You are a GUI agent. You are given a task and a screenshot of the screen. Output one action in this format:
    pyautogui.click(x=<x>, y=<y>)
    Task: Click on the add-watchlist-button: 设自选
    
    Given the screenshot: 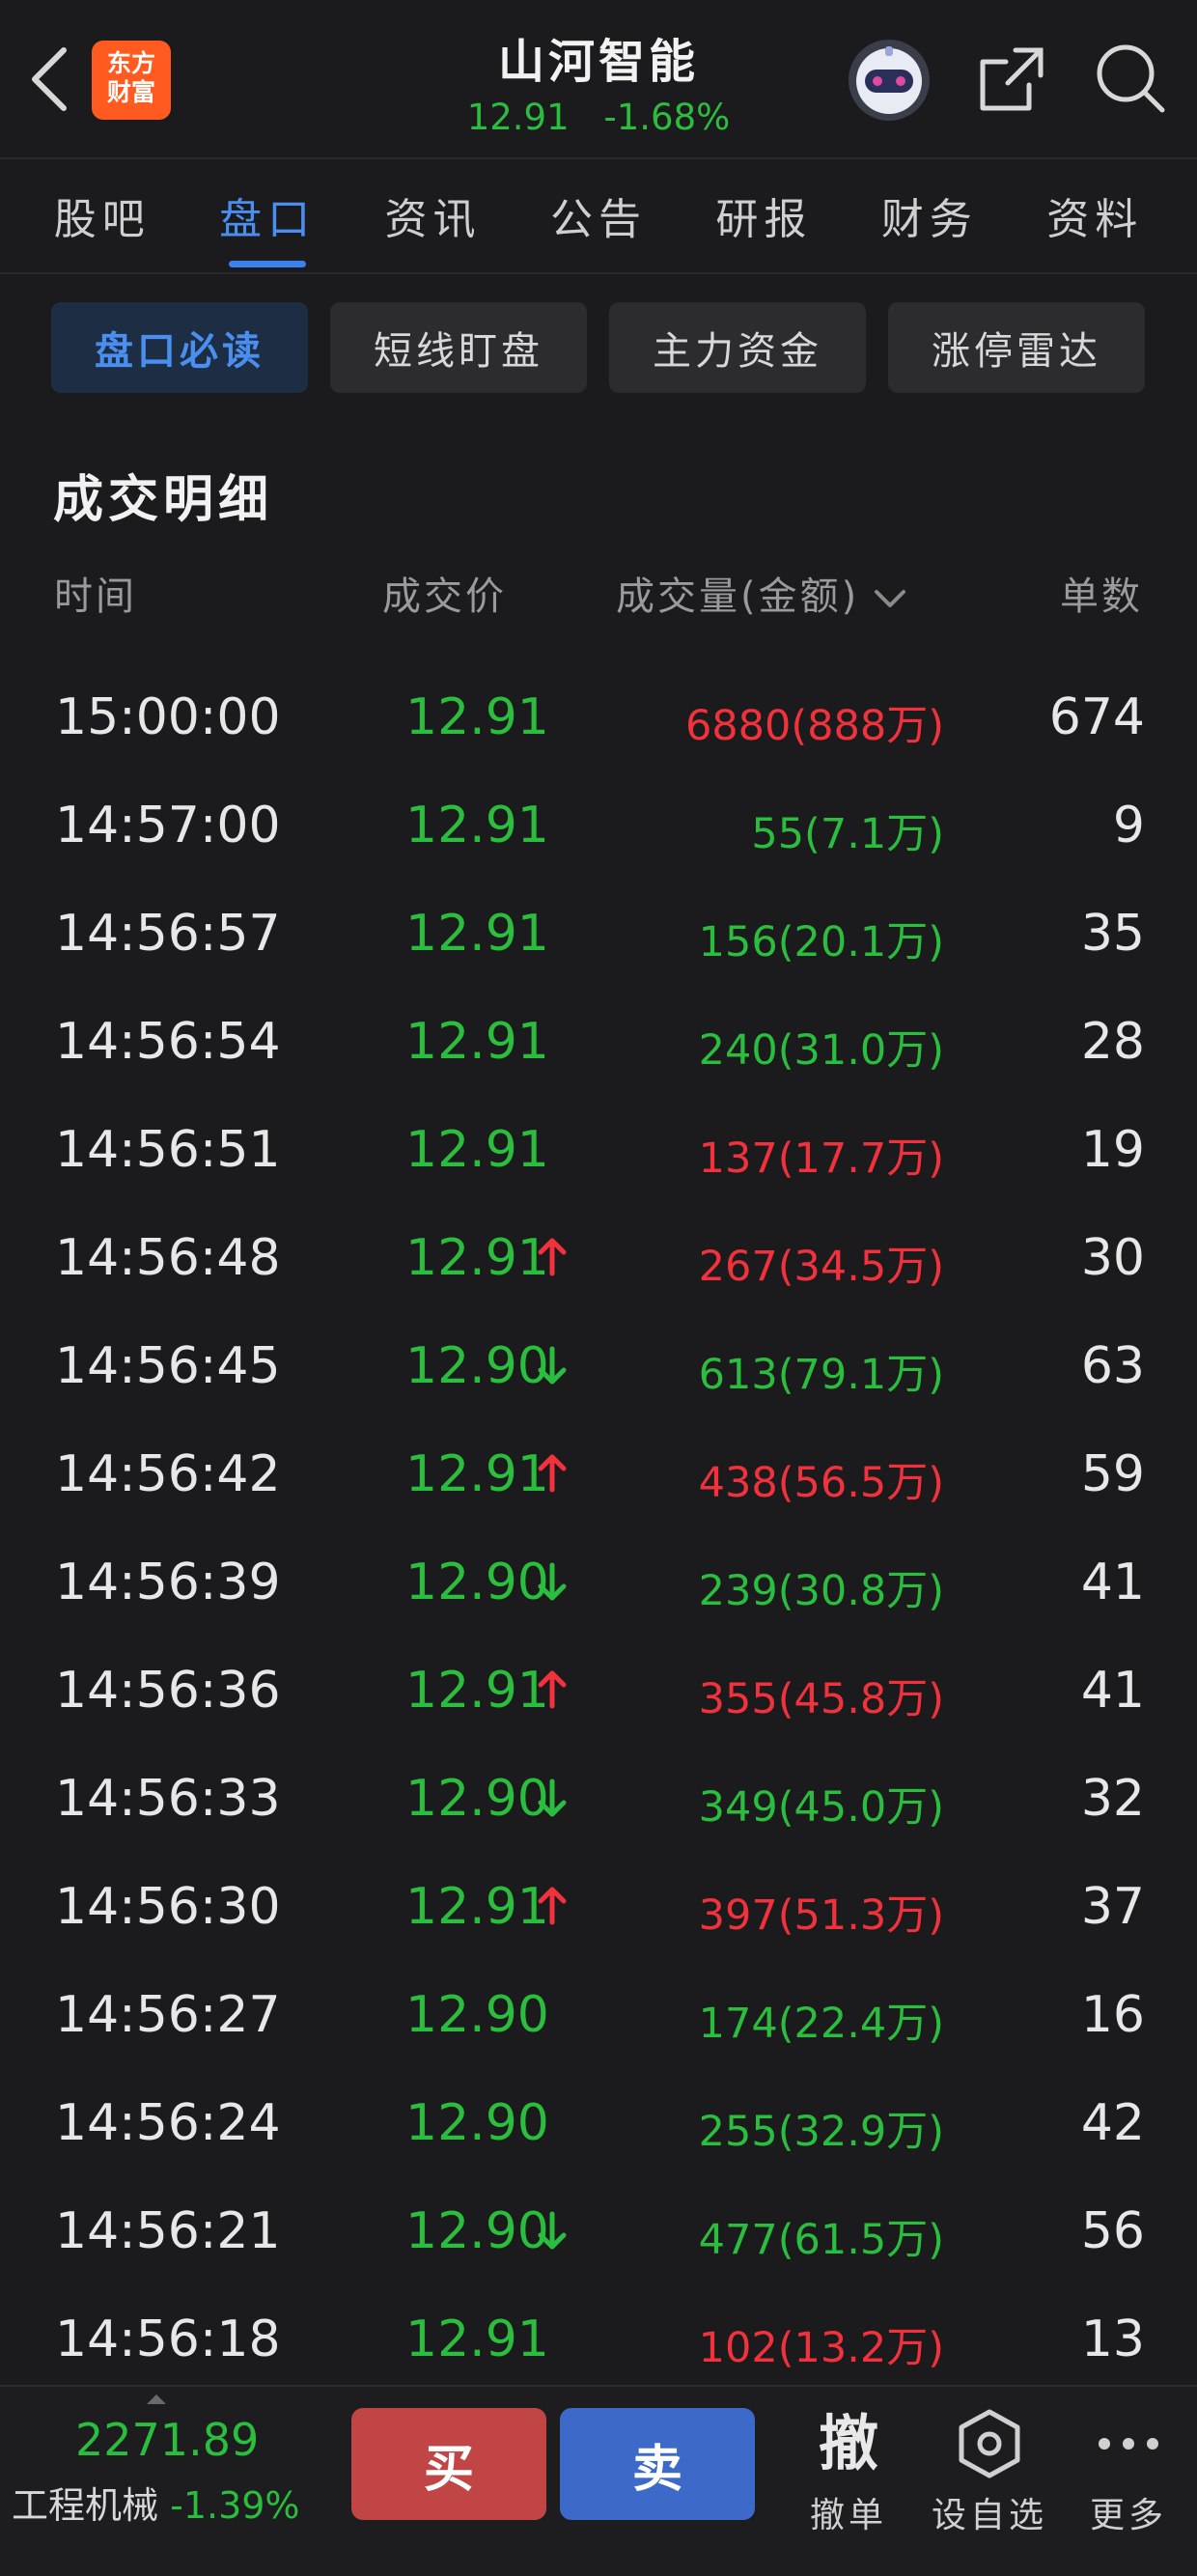 What is the action you would take?
    pyautogui.click(x=989, y=2472)
    